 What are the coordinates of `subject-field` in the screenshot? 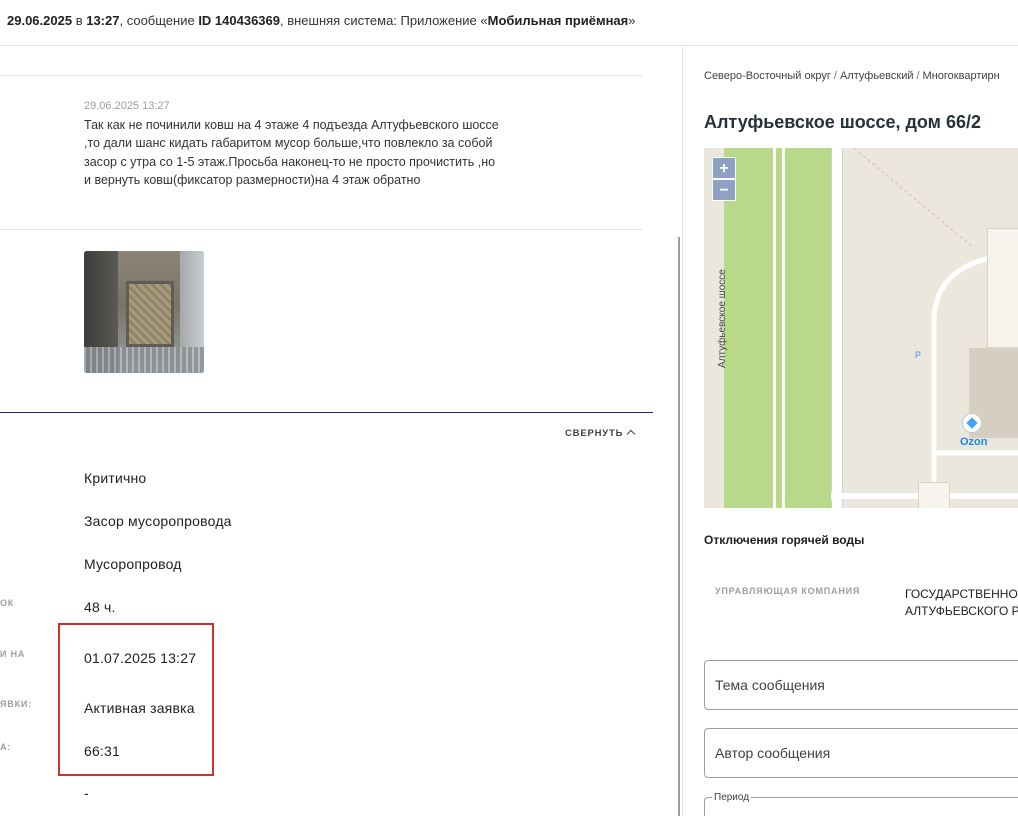 It's located at (861, 685).